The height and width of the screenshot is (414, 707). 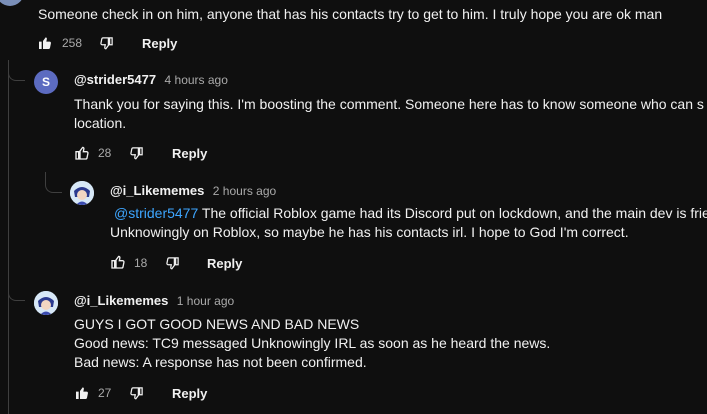 I want to click on comment-time: 4 hours ago, so click(x=196, y=80).